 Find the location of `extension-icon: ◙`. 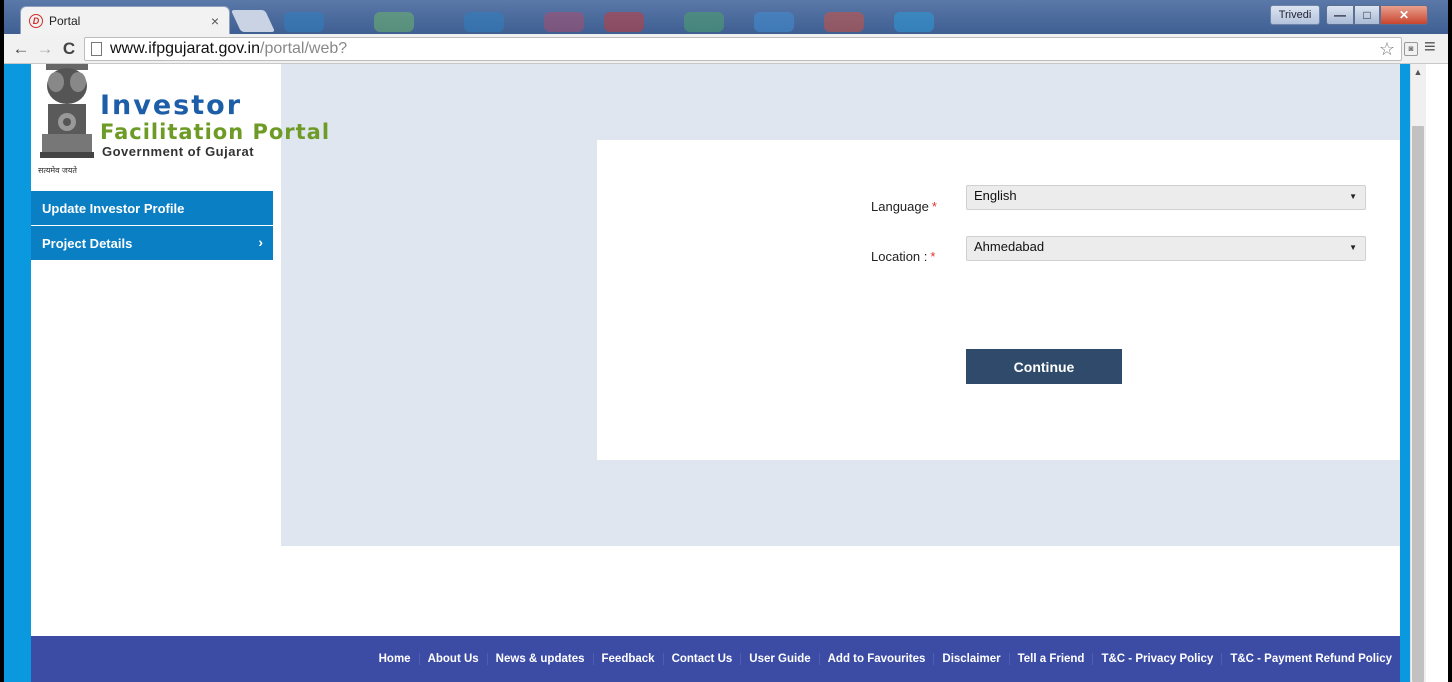

extension-icon: ◙ is located at coordinates (1411, 49).